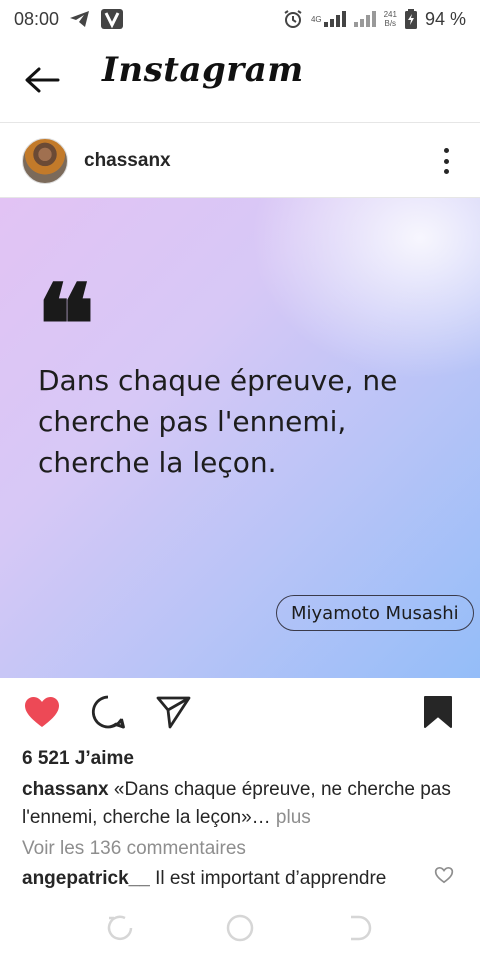  What do you see at coordinates (80, 19) in the screenshot?
I see `telegram-icon` at bounding box center [80, 19].